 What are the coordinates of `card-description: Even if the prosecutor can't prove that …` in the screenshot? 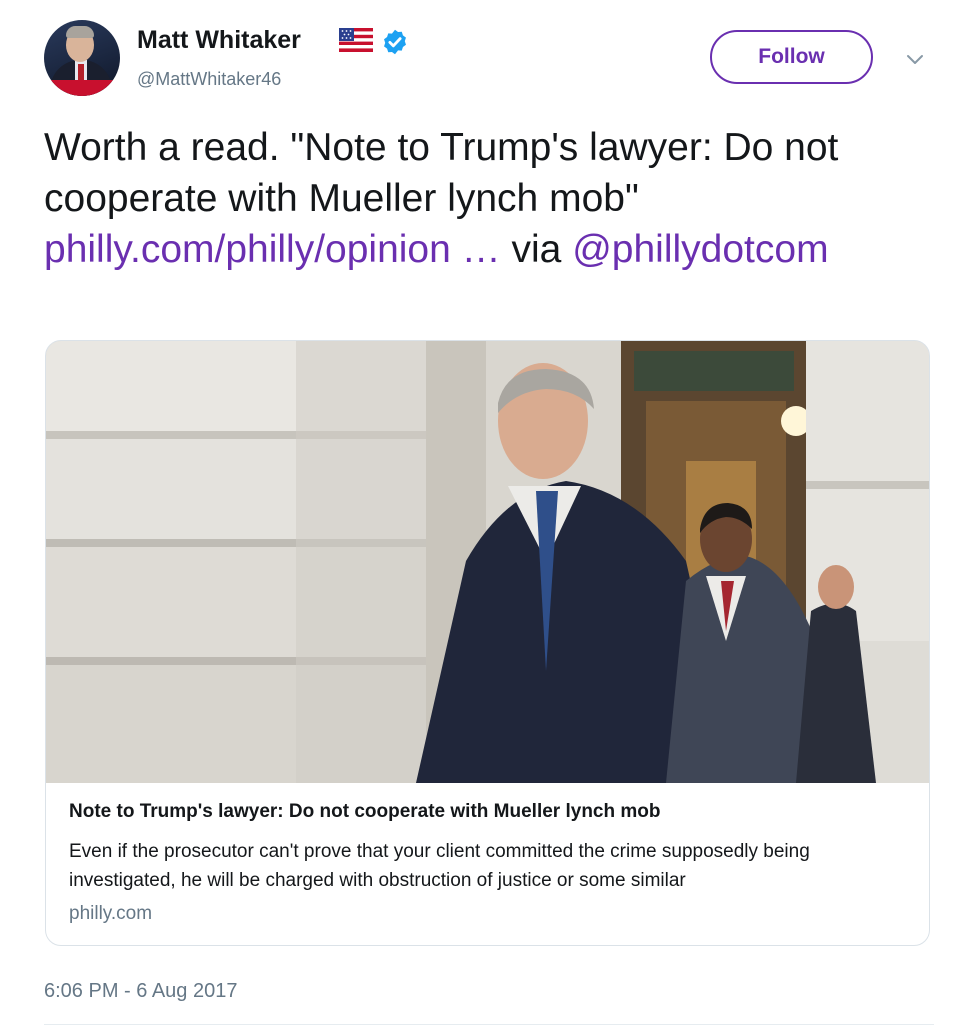 It's located at (439, 866).